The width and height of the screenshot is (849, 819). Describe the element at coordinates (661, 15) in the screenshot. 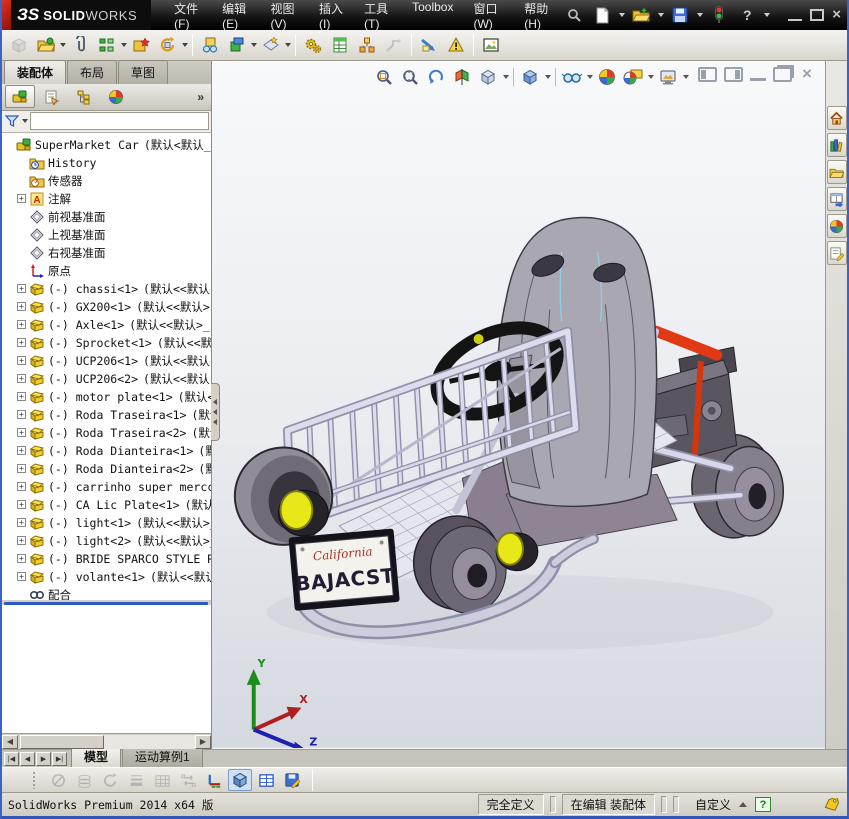

I see `open-document-dropdown` at that location.